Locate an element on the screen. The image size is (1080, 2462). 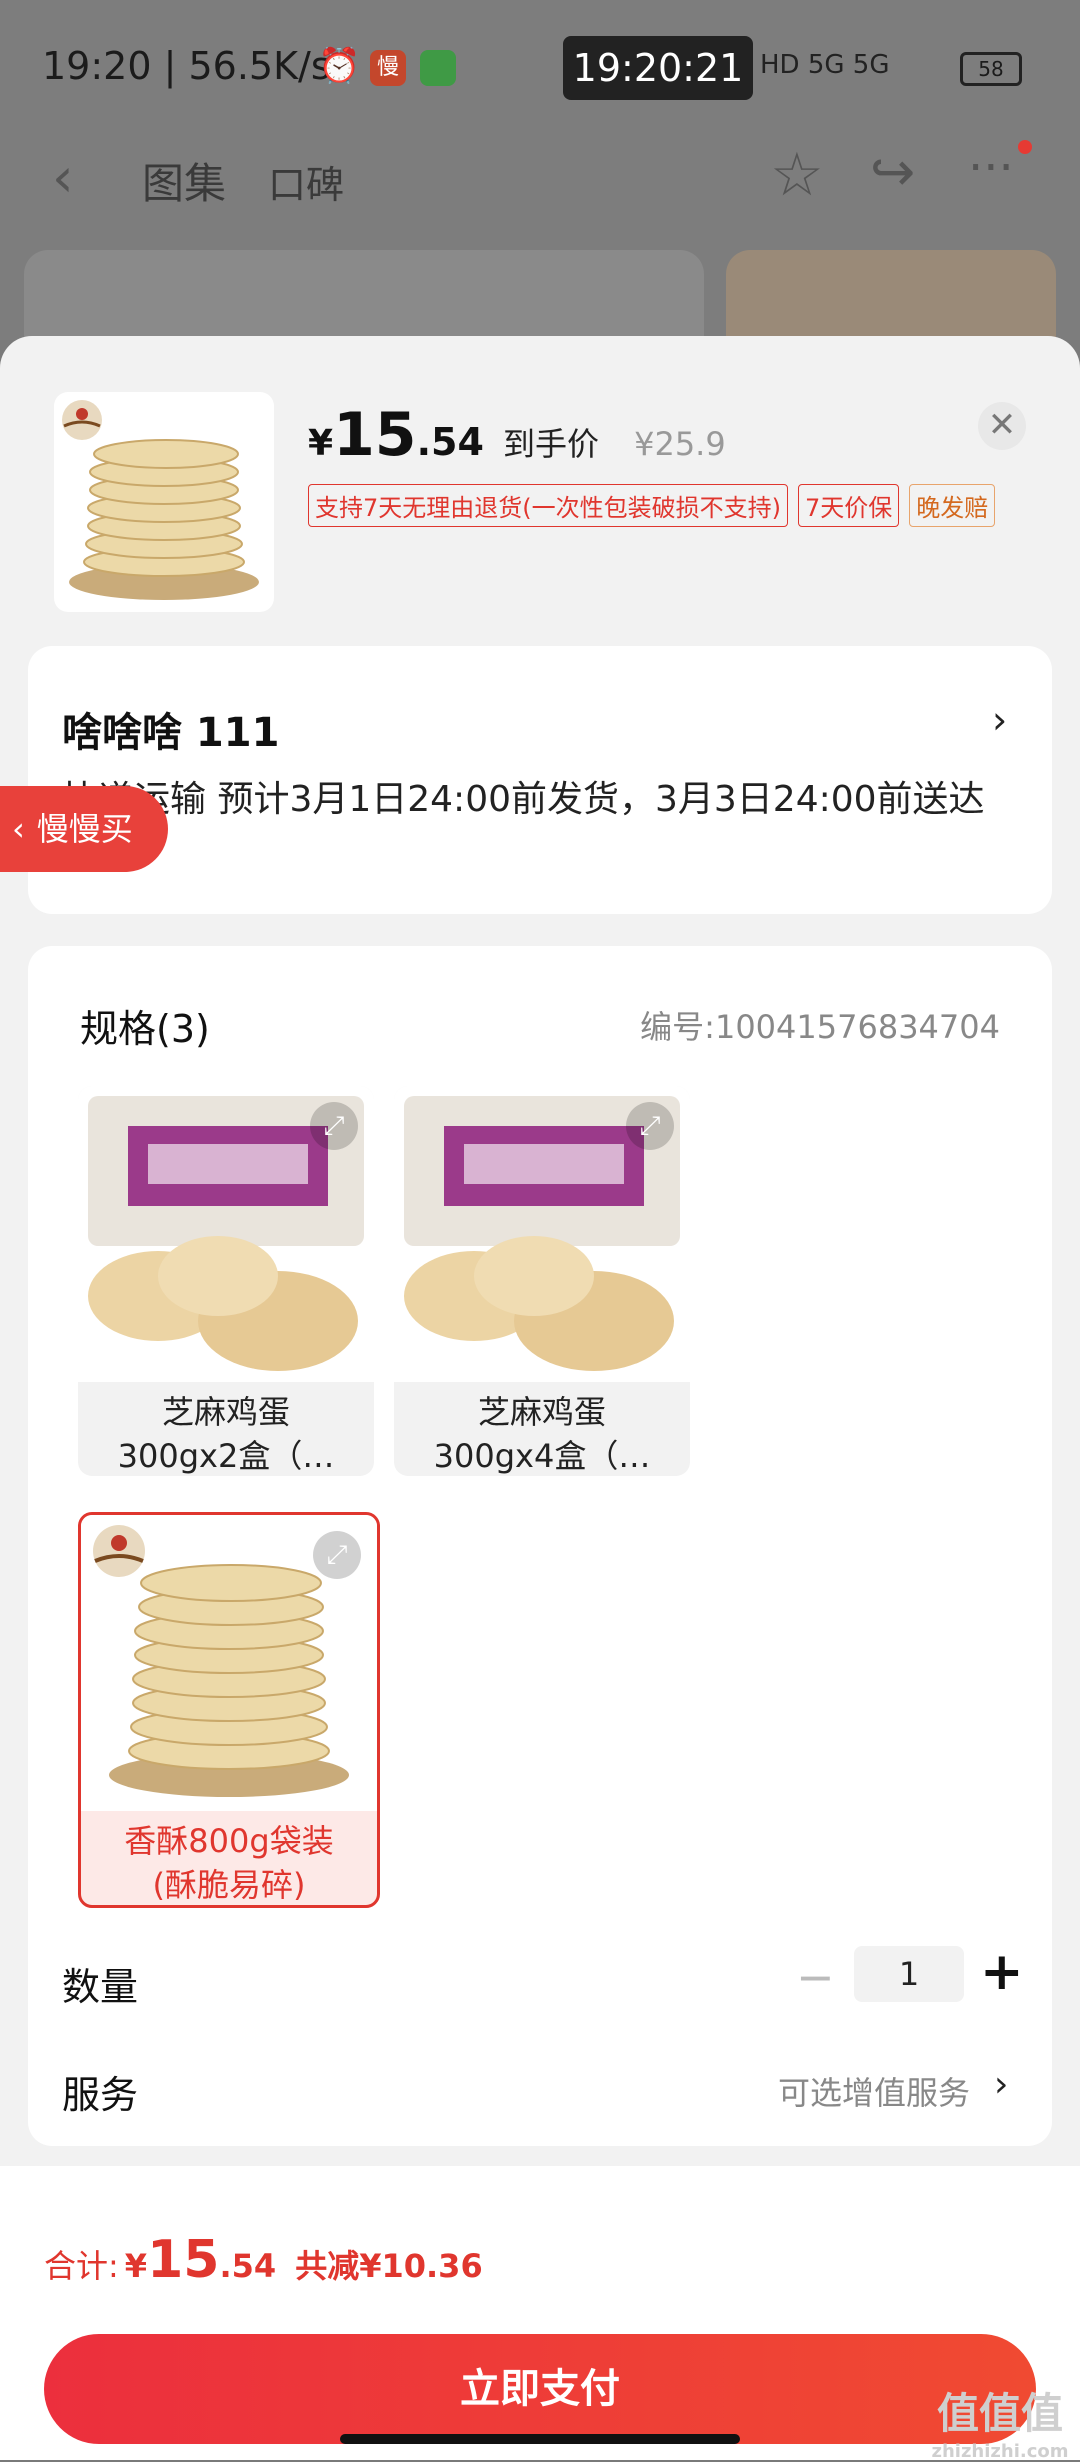
total-label: 合计: is located at coordinates (81, 2266).